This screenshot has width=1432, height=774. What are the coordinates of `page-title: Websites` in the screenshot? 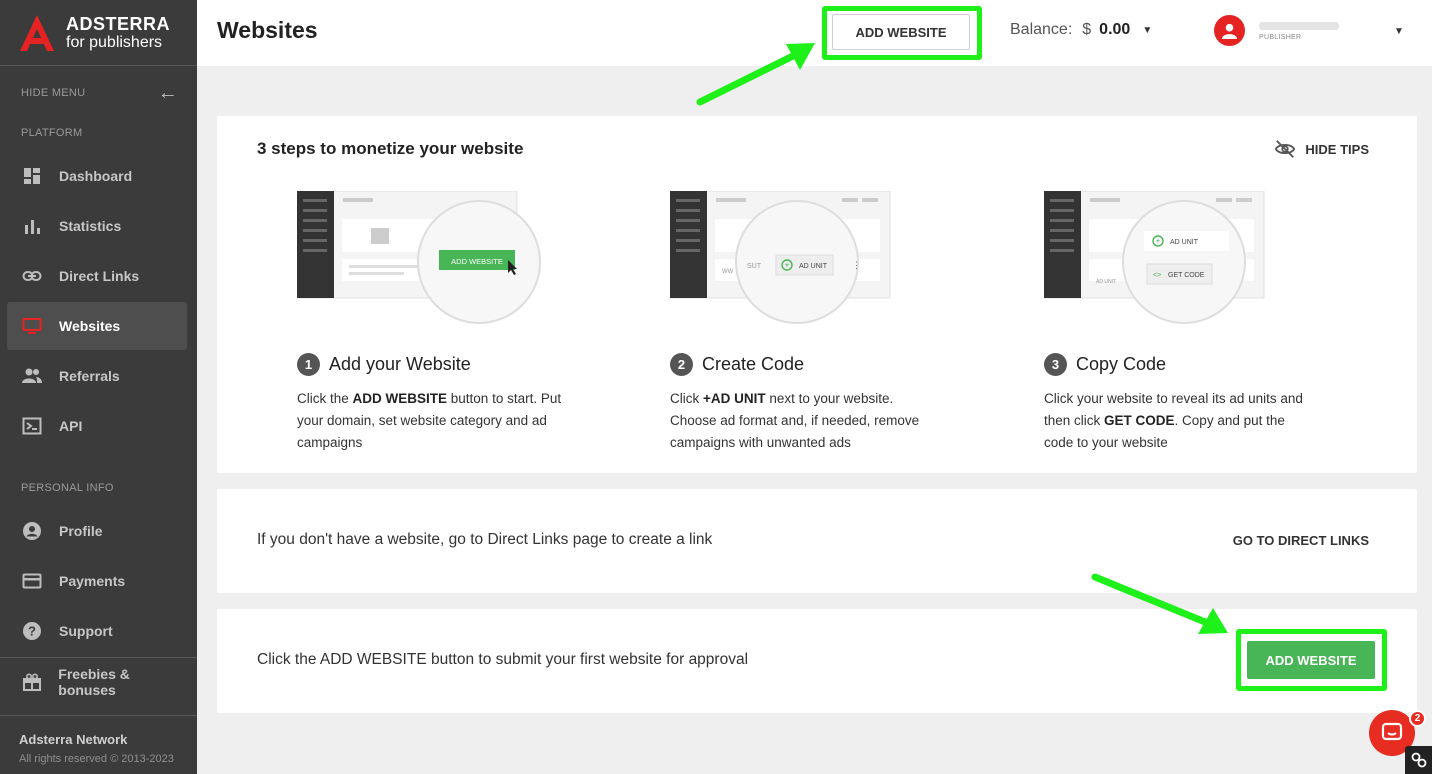 It's located at (267, 30).